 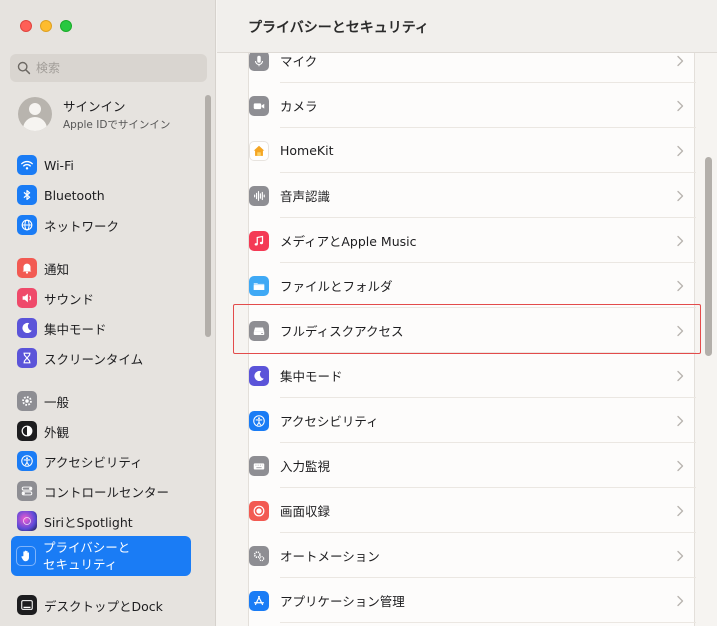 I want to click on list-item-label: 集中モード, so click(x=311, y=376).